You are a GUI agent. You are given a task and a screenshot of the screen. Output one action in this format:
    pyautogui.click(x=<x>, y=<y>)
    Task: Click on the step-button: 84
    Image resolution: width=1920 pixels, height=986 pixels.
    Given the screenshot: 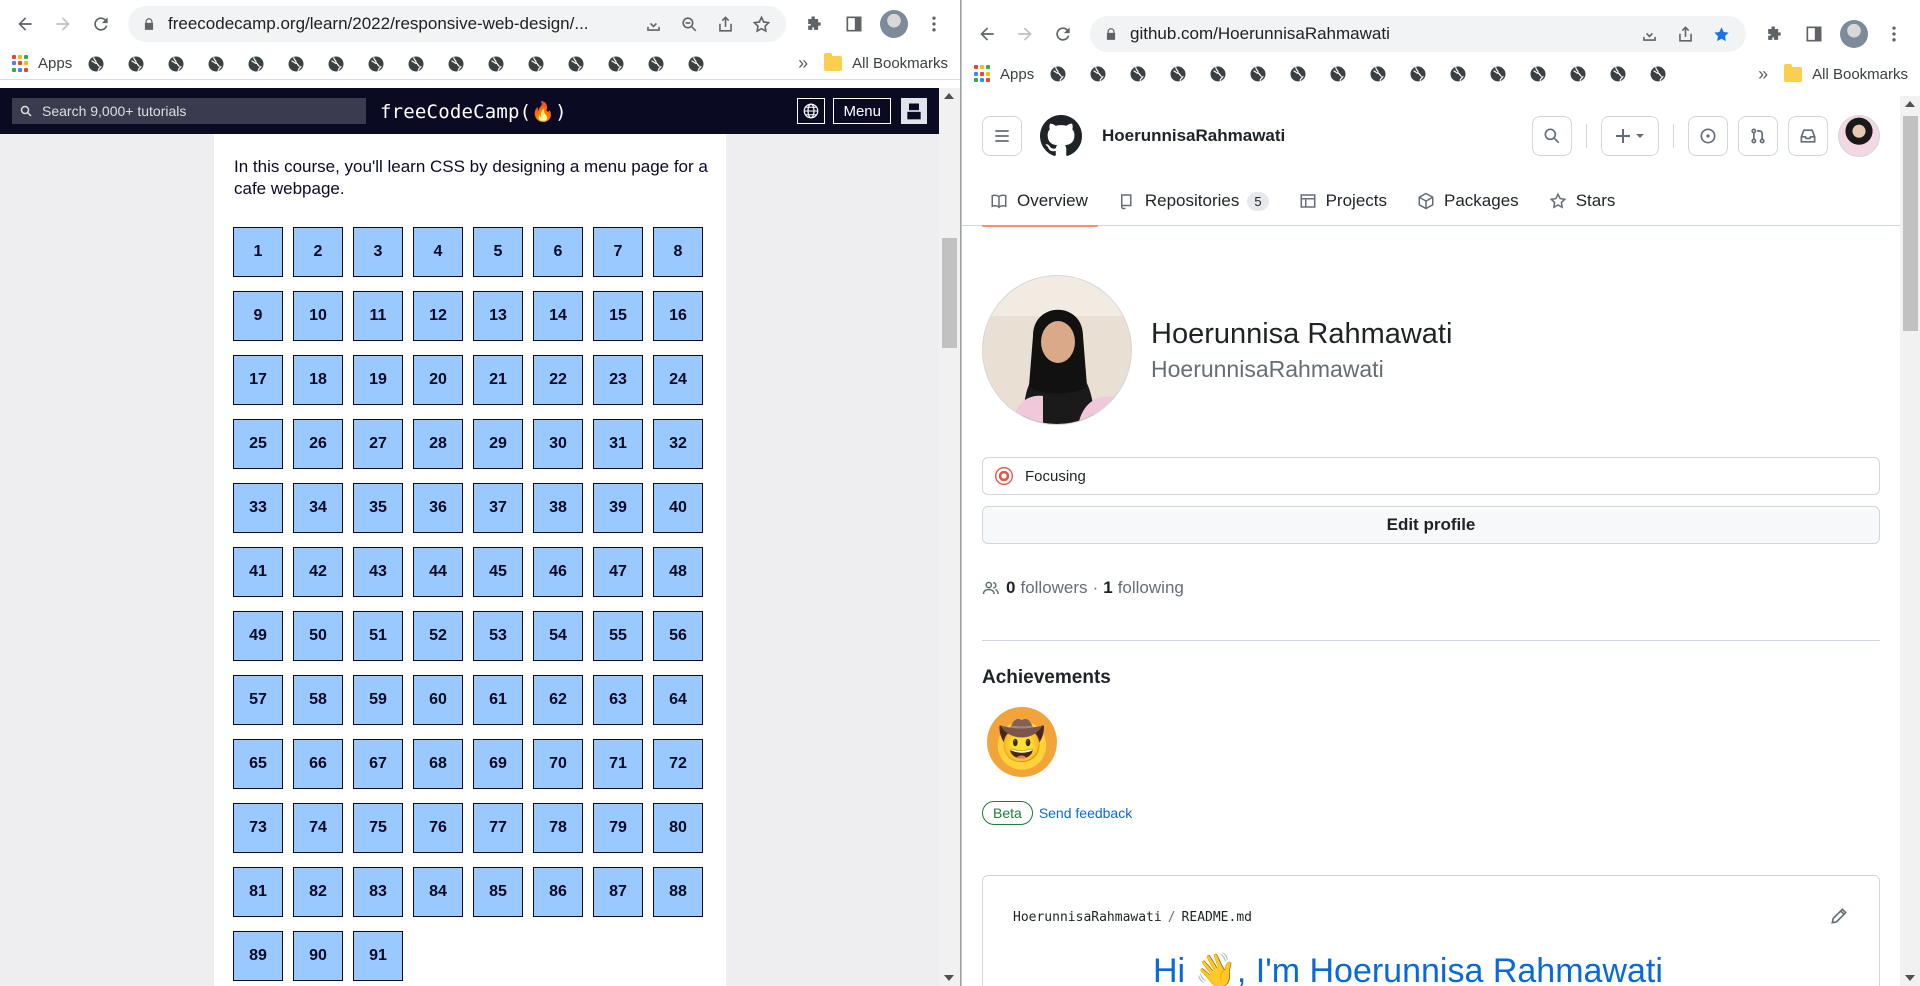 What is the action you would take?
    pyautogui.click(x=438, y=892)
    